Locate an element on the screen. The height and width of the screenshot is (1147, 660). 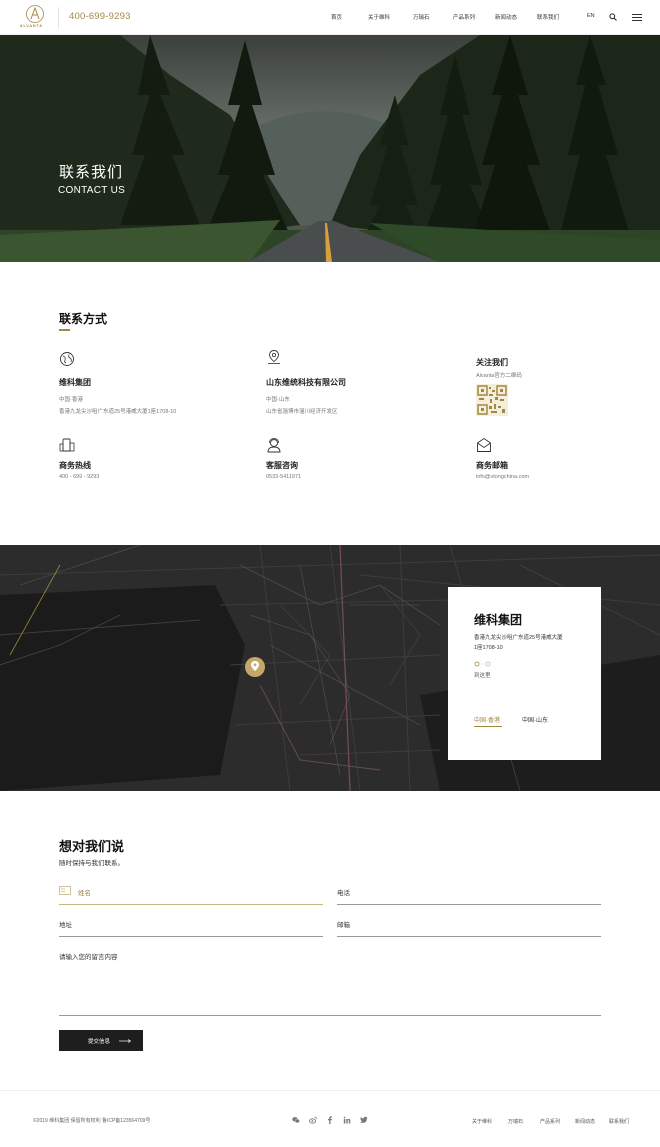
submit-button: 提交信息 is located at coordinates (101, 1040).